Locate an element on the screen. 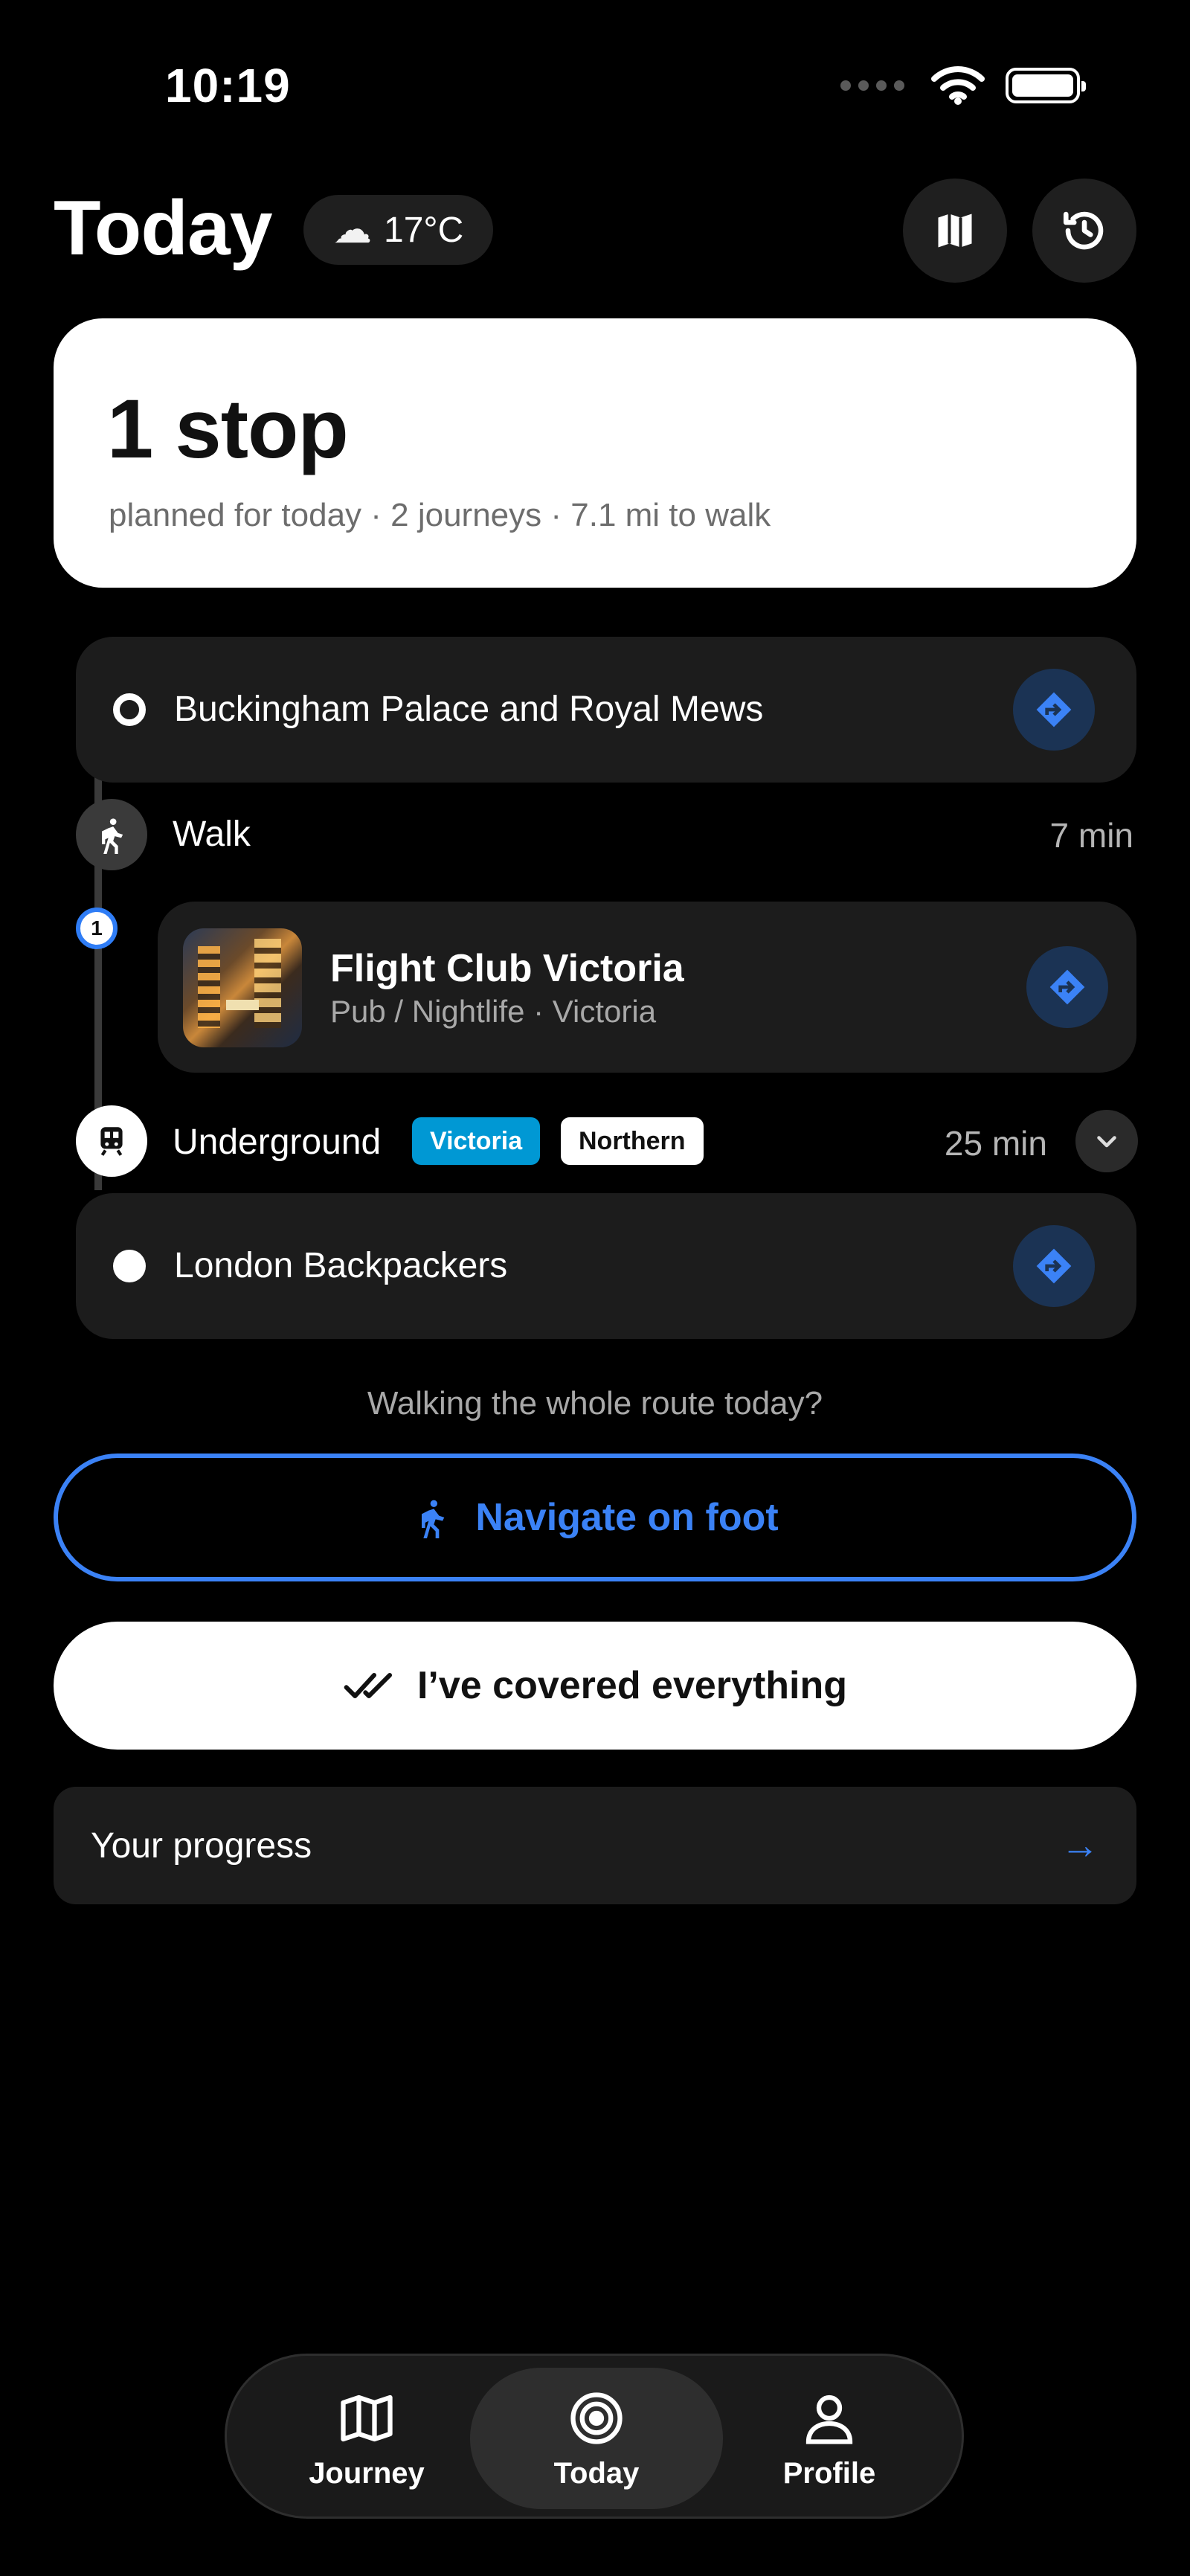  target-icon is located at coordinates (596, 2418).